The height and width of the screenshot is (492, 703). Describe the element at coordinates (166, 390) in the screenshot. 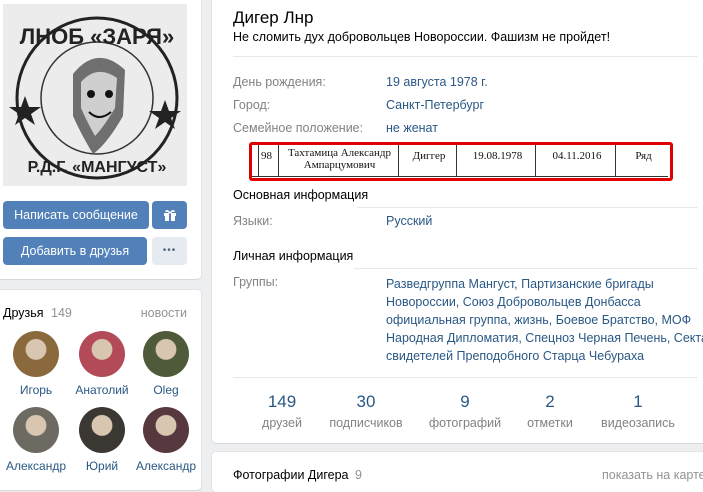

I see `friend-name: Oleg` at that location.